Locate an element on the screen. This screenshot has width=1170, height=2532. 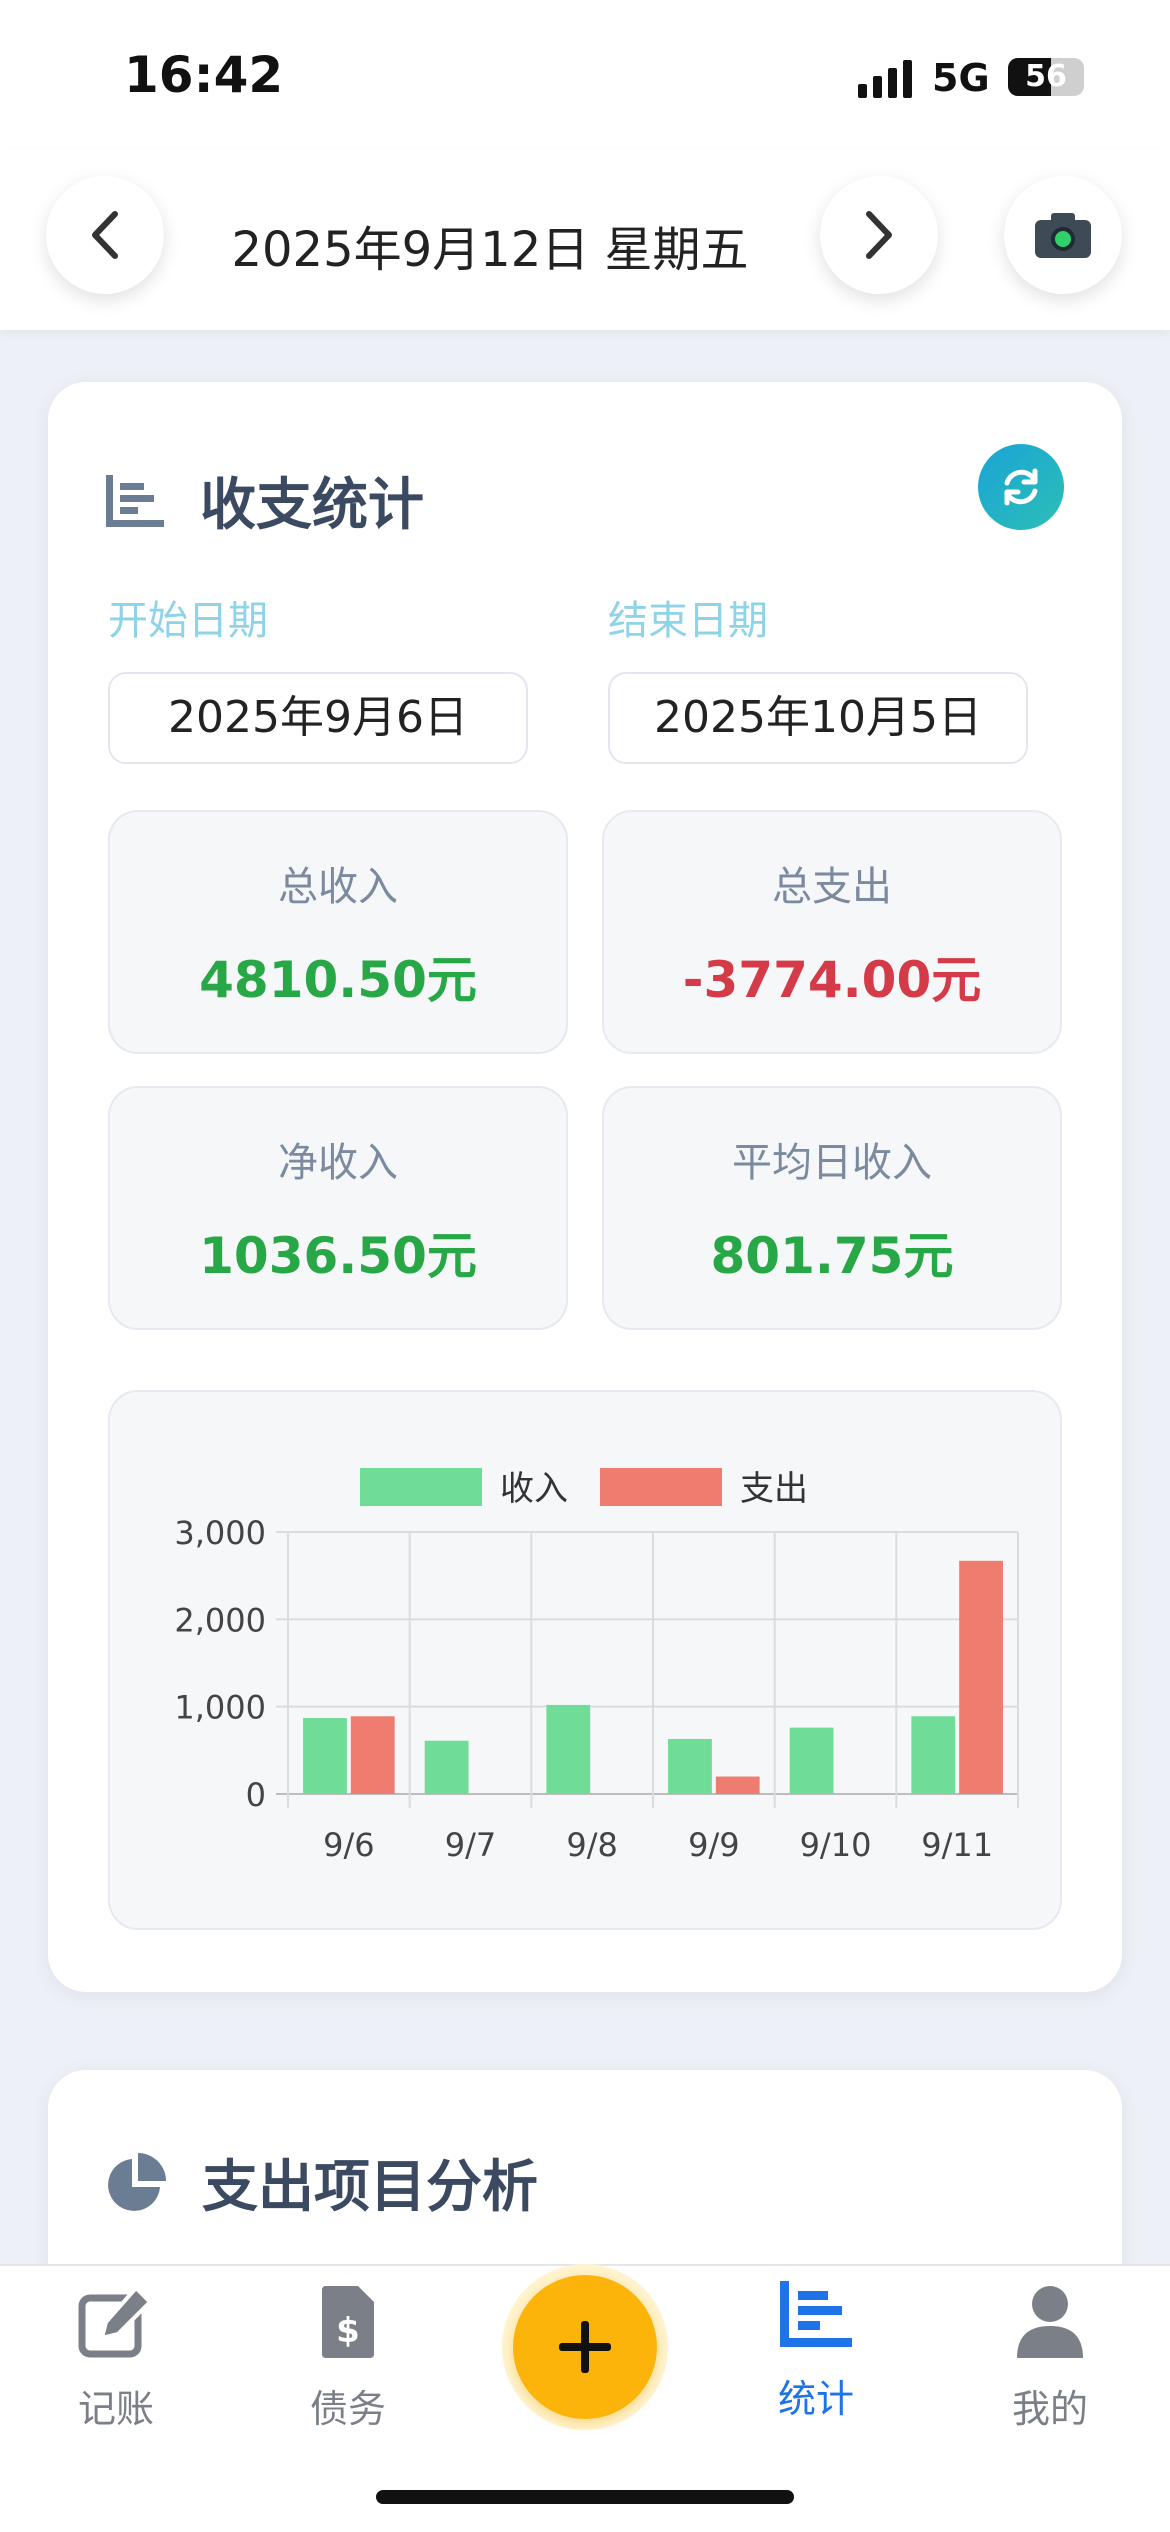
camera-button is located at coordinates (1063, 235).